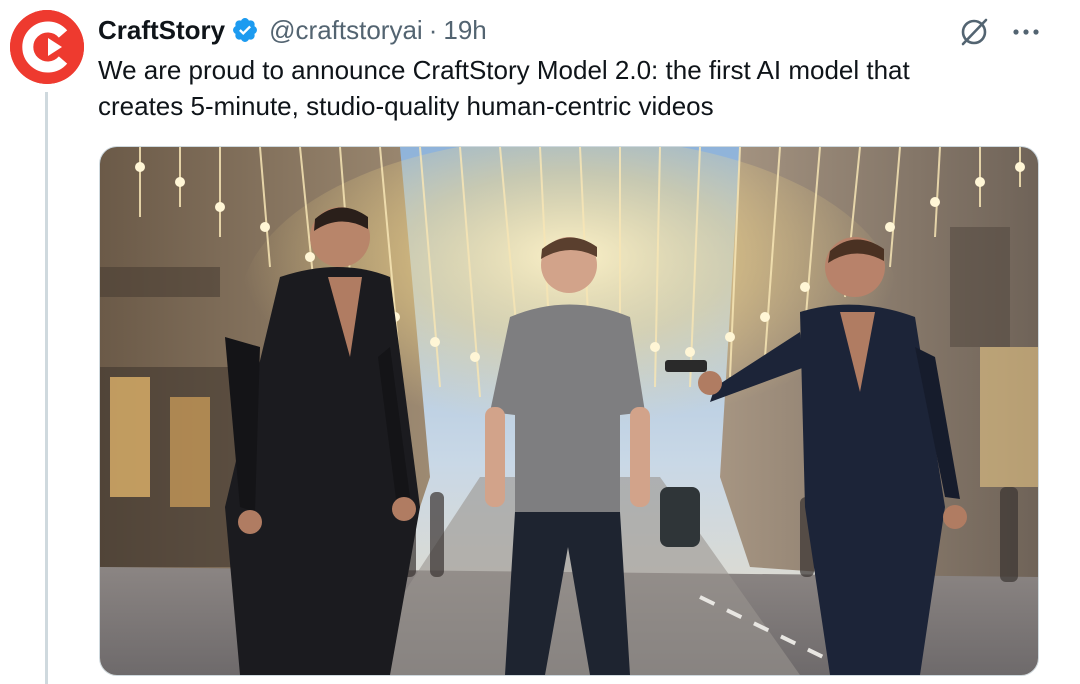 The height and width of the screenshot is (684, 1080). Describe the element at coordinates (974, 32) in the screenshot. I see `grok-icon` at that location.